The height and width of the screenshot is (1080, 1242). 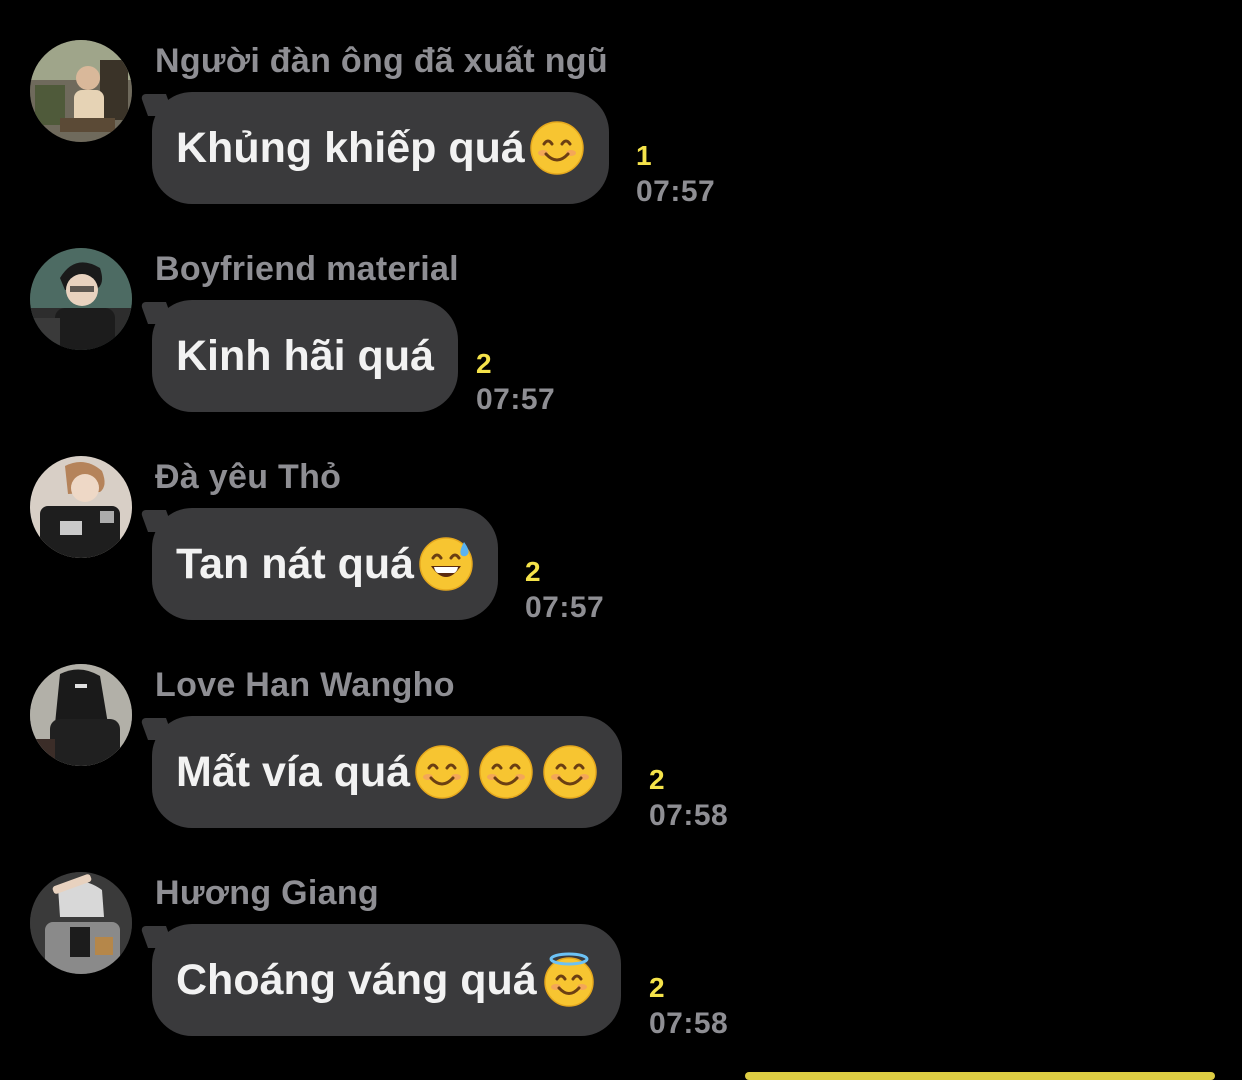 I want to click on sender-name: Người đàn ông đã xuất ngũ, so click(x=381, y=61).